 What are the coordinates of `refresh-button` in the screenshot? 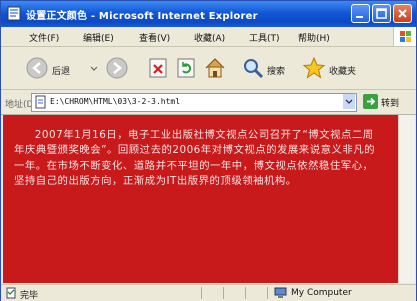 It's located at (186, 68).